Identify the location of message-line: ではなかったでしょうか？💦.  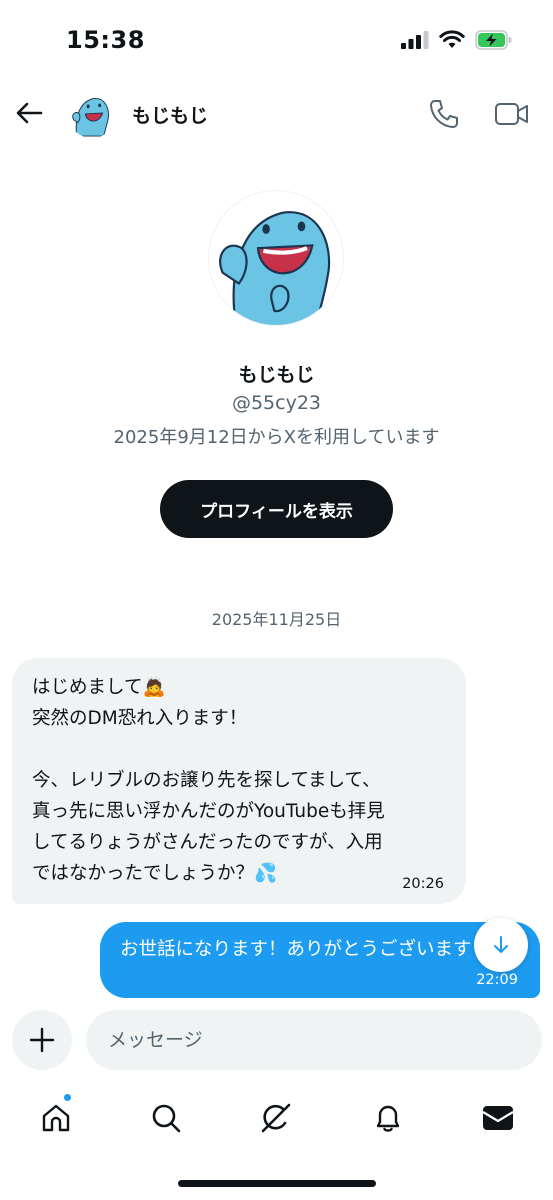
(155, 873).